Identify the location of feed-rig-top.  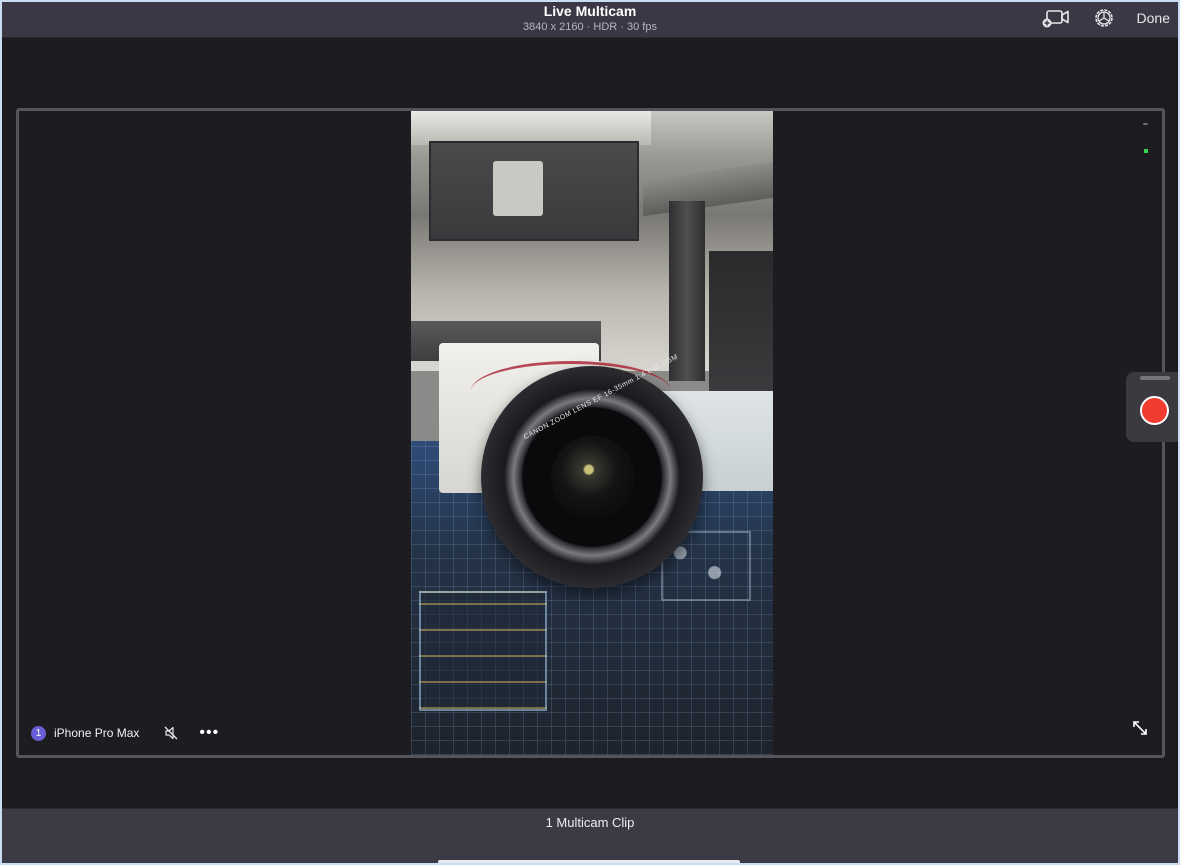
(531, 128).